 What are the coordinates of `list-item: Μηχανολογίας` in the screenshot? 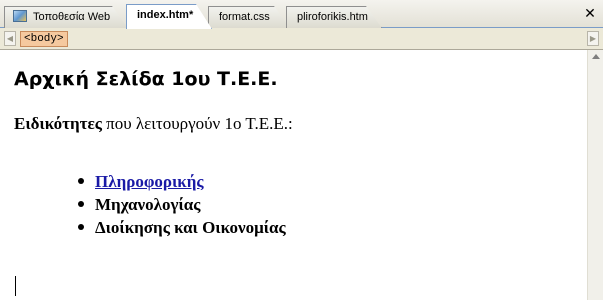 It's located at (182, 204).